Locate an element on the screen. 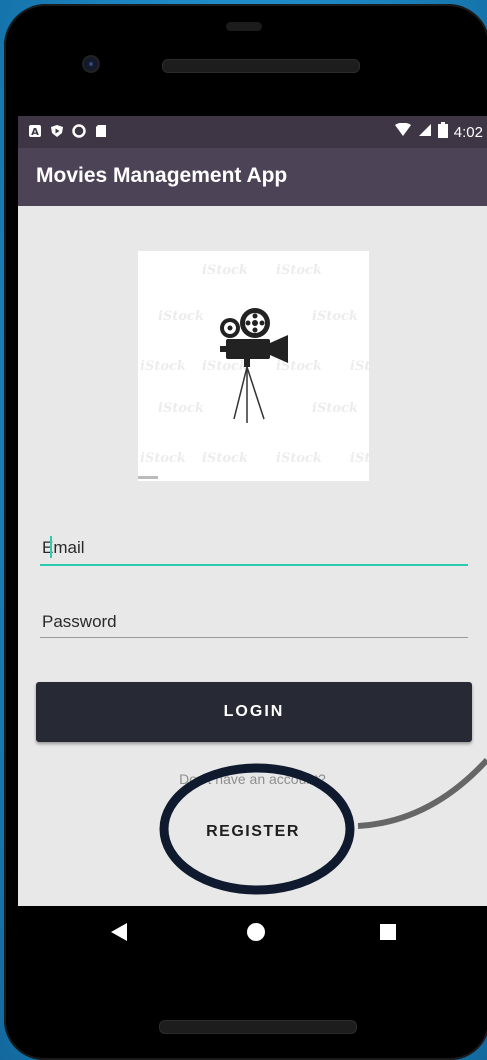 This screenshot has width=487, height=1060. status-bar: A 4:02 is located at coordinates (252, 132).